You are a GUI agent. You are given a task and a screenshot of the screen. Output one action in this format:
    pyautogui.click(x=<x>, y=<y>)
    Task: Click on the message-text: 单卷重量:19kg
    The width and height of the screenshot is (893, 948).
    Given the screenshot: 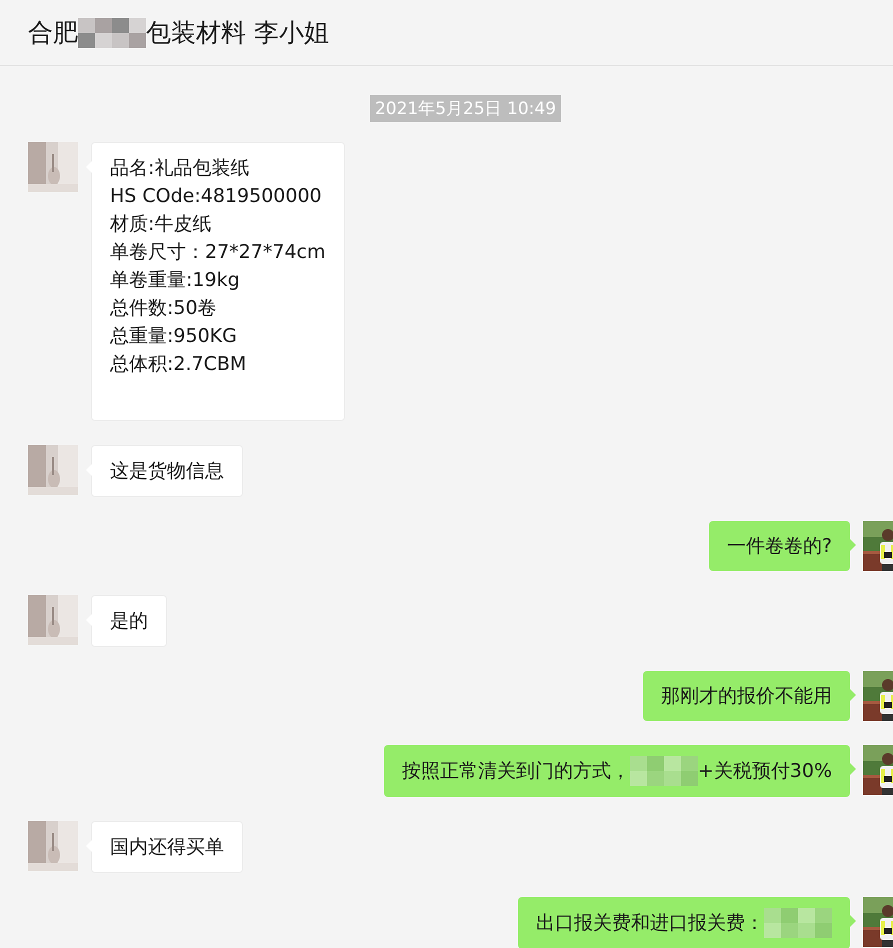 What is the action you would take?
    pyautogui.click(x=175, y=280)
    